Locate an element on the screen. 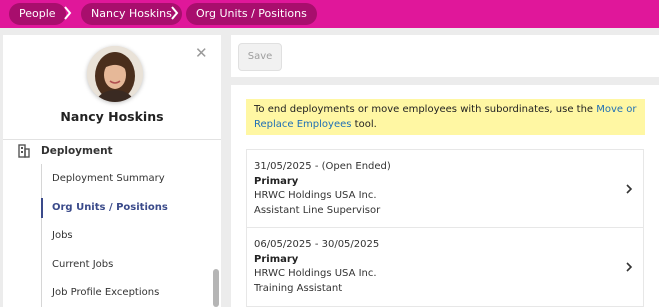 Image resolution: width=659 pixels, height=307 pixels. breadcrumb-org-units: Org Units / Positions is located at coordinates (251, 14).